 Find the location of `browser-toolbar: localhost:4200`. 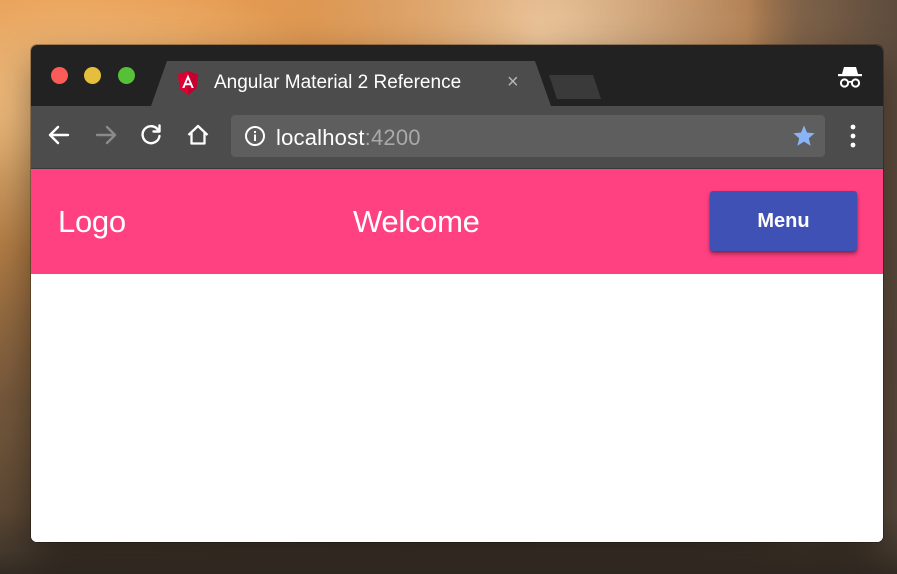

browser-toolbar: localhost:4200 is located at coordinates (457, 137).